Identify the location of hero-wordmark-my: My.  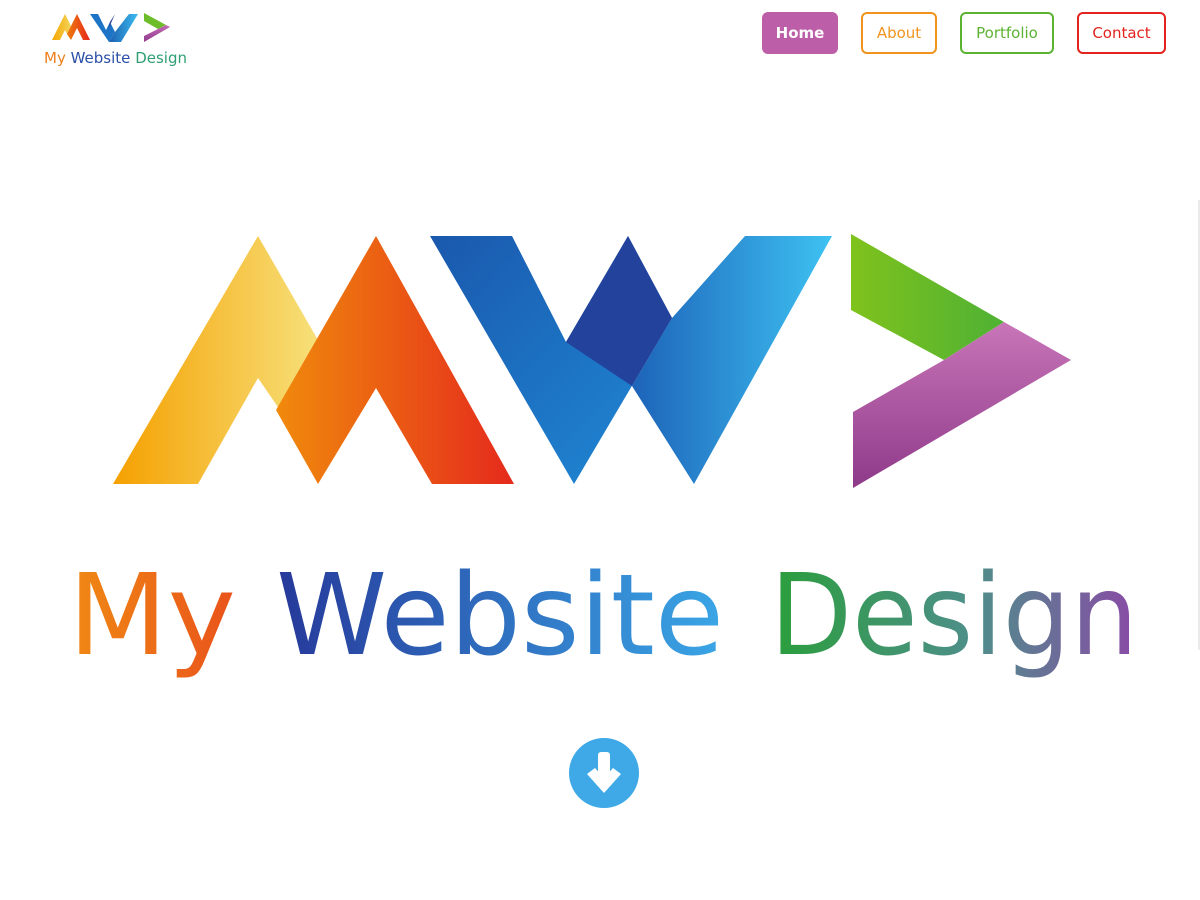
(152, 616).